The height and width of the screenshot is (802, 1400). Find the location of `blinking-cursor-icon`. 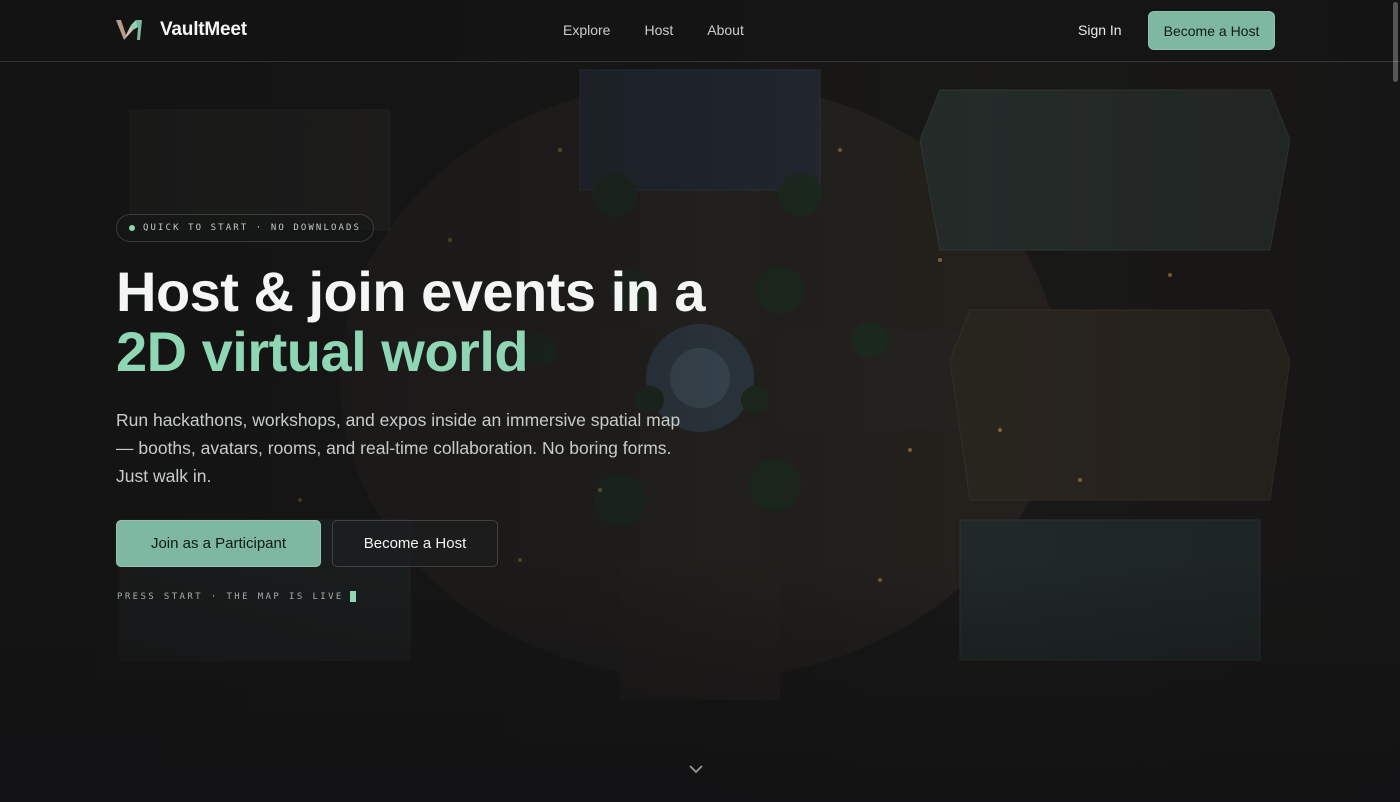

blinking-cursor-icon is located at coordinates (352, 596).